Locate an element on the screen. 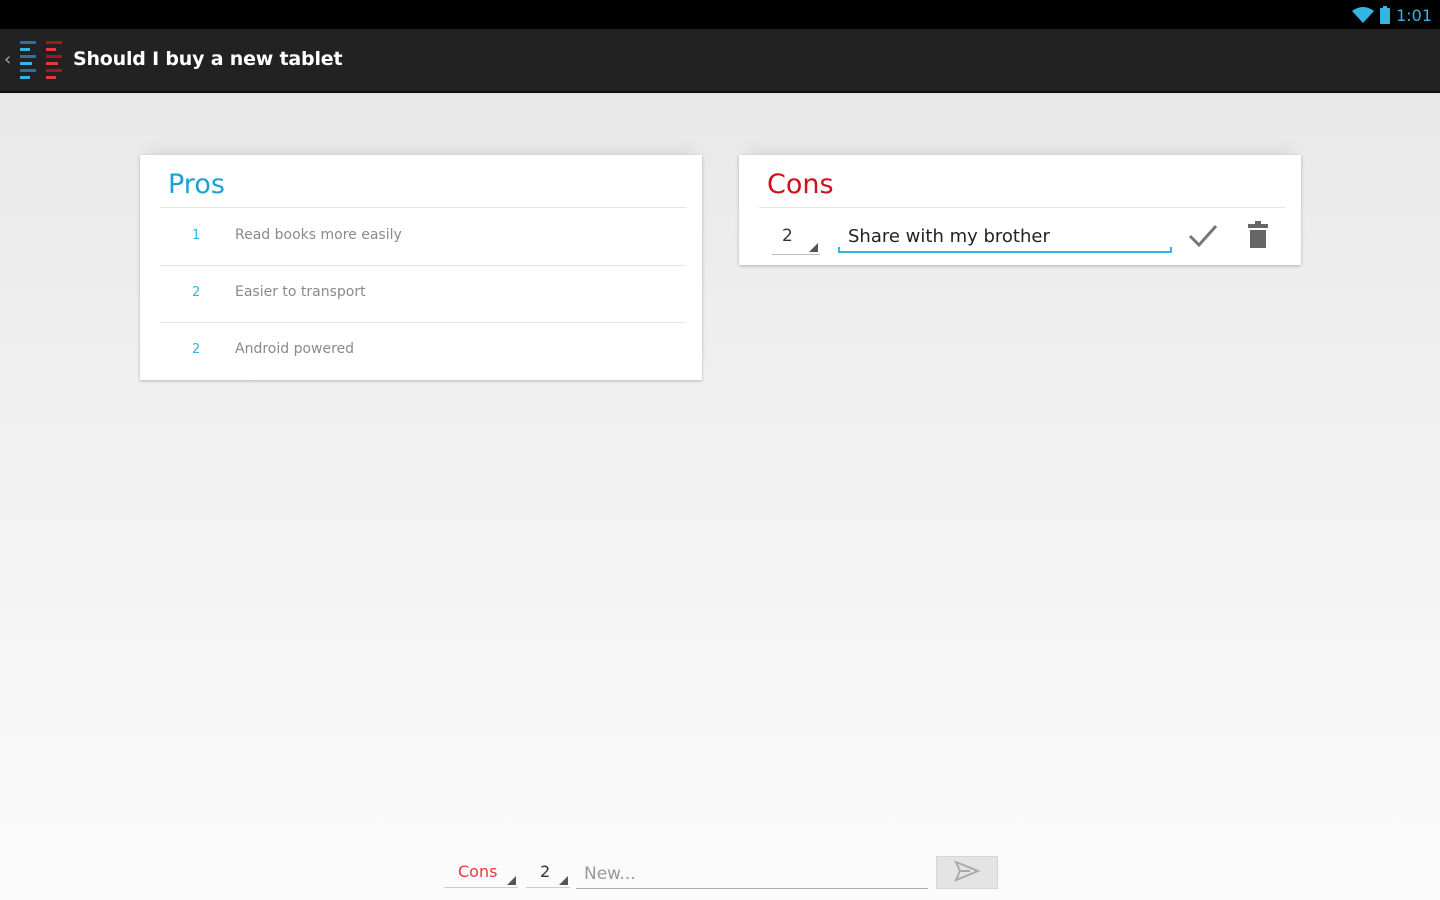 The width and height of the screenshot is (1440, 900). edit-item-input is located at coordinates (1005, 235).